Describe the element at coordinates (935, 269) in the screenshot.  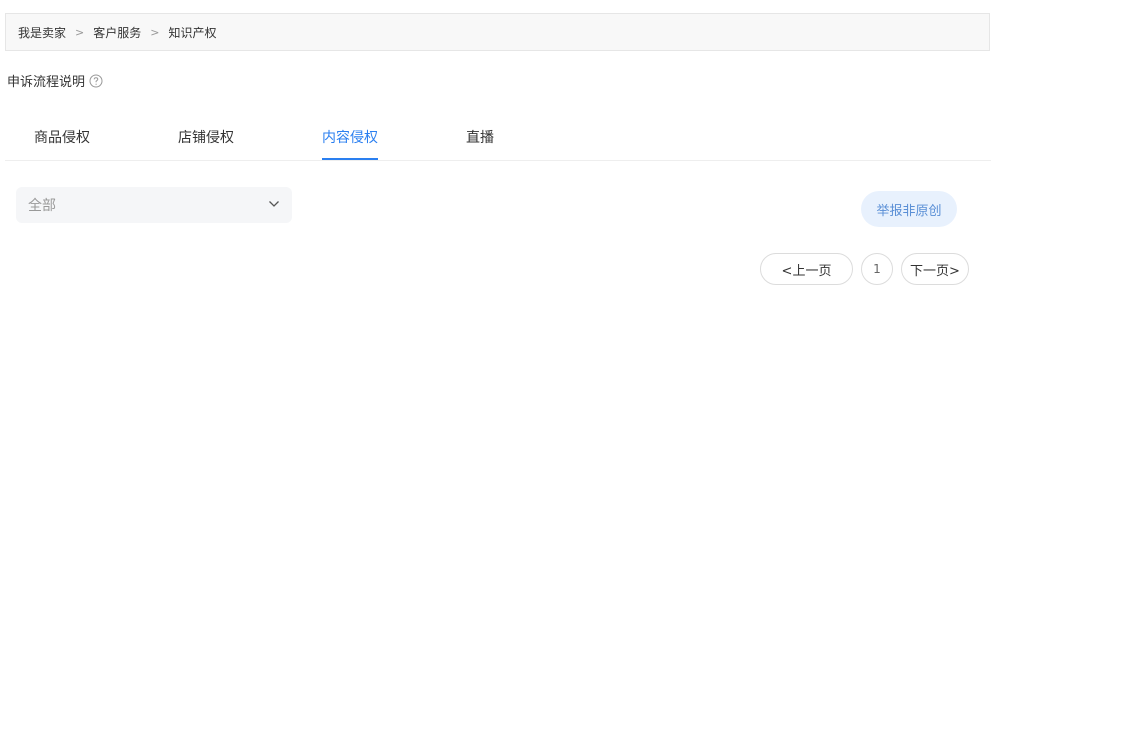
I see `next-page-button: 下一页>` at that location.